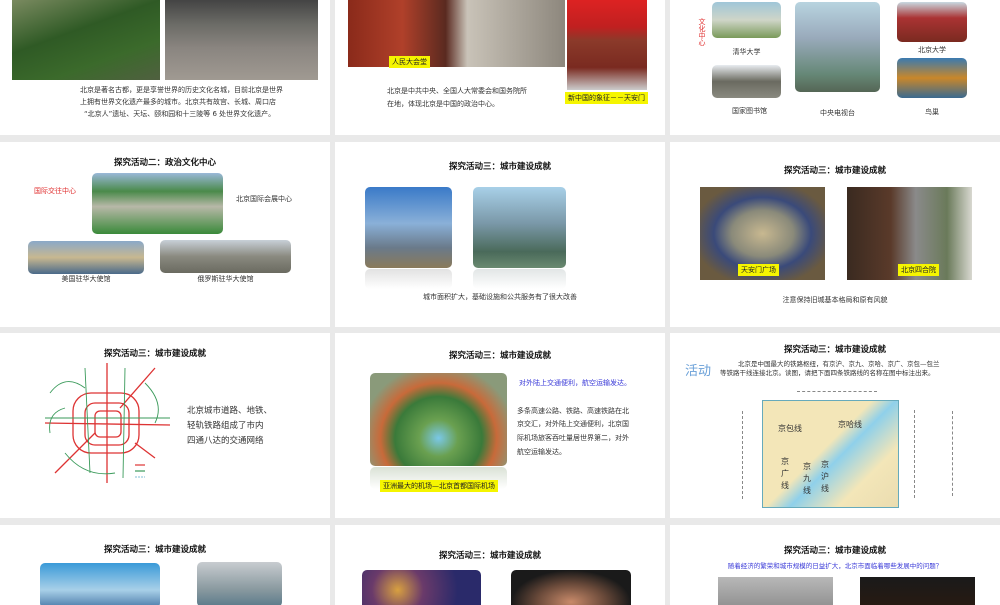  Describe the element at coordinates (918, 270) in the screenshot. I see `siheyuan-label: 北京四合院` at that location.